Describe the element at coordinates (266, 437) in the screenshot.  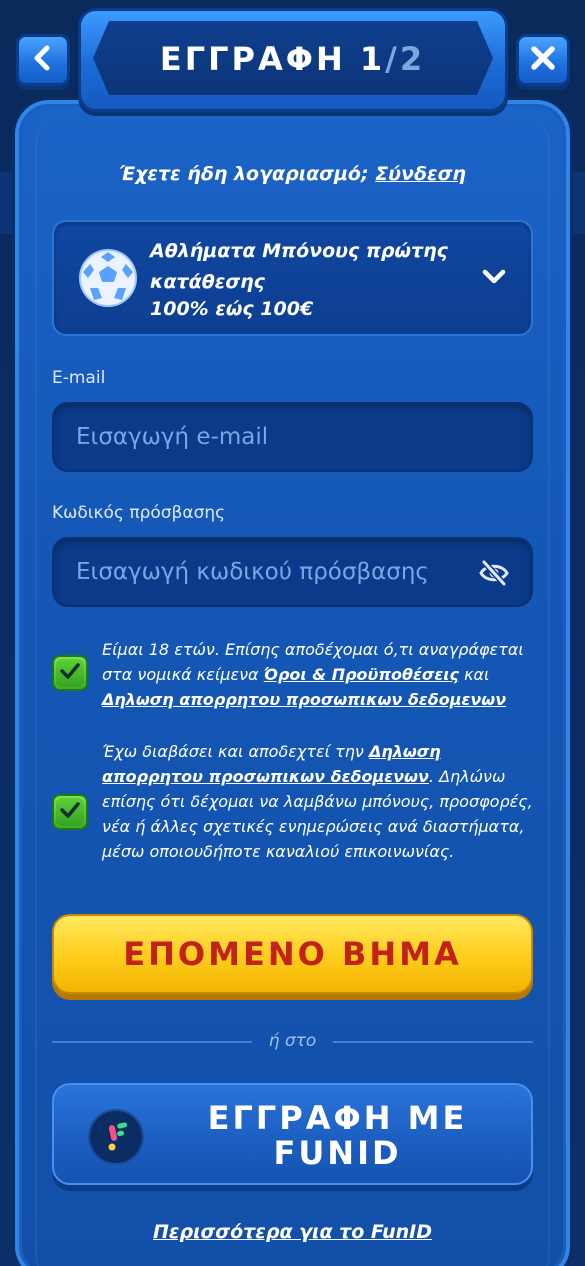
I see `email-input` at that location.